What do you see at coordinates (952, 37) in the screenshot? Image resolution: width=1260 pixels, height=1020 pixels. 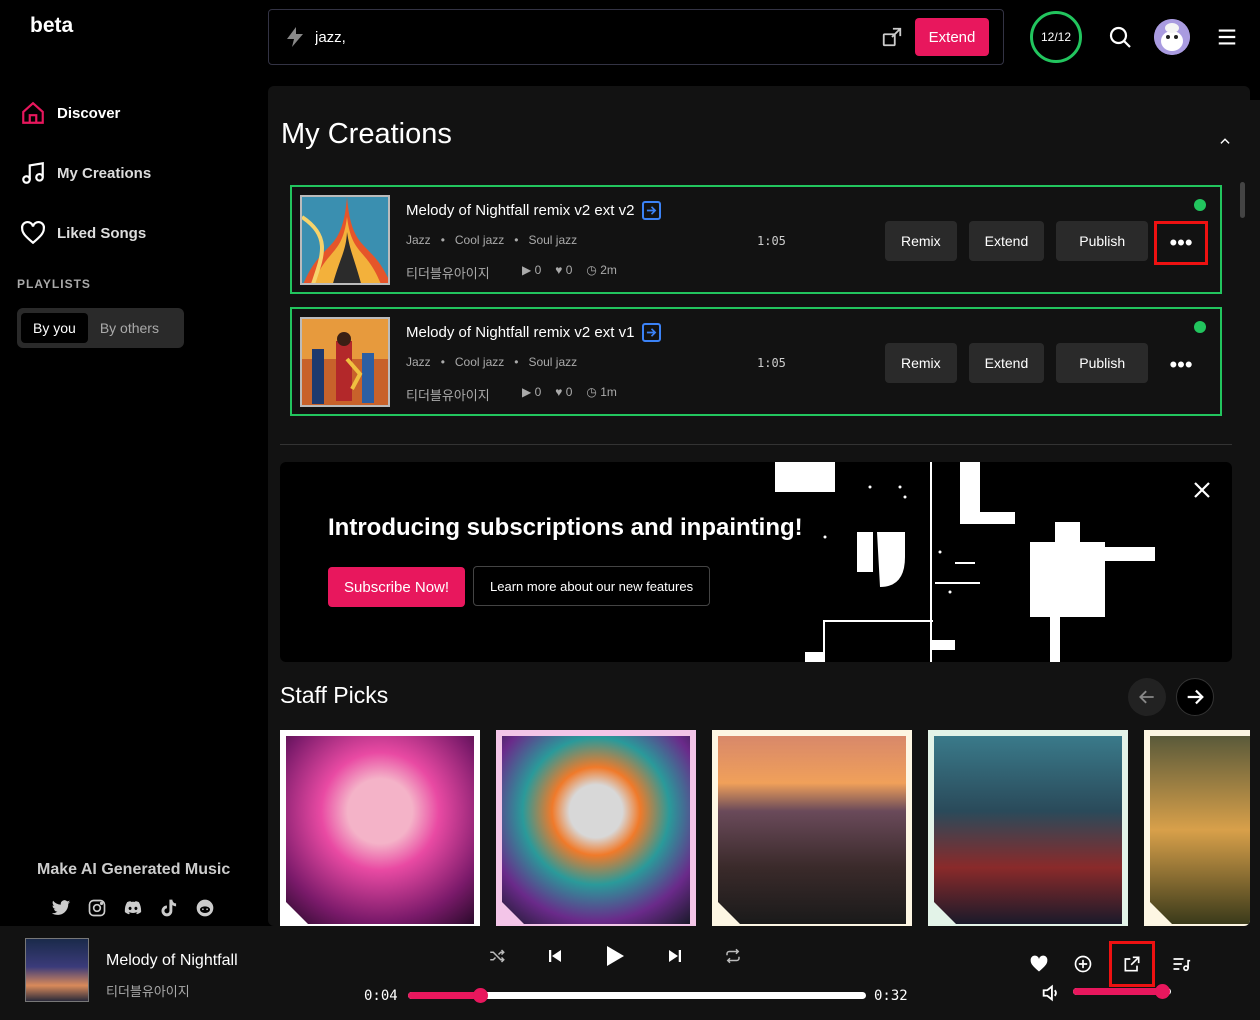 I see `extend-button: Extend` at bounding box center [952, 37].